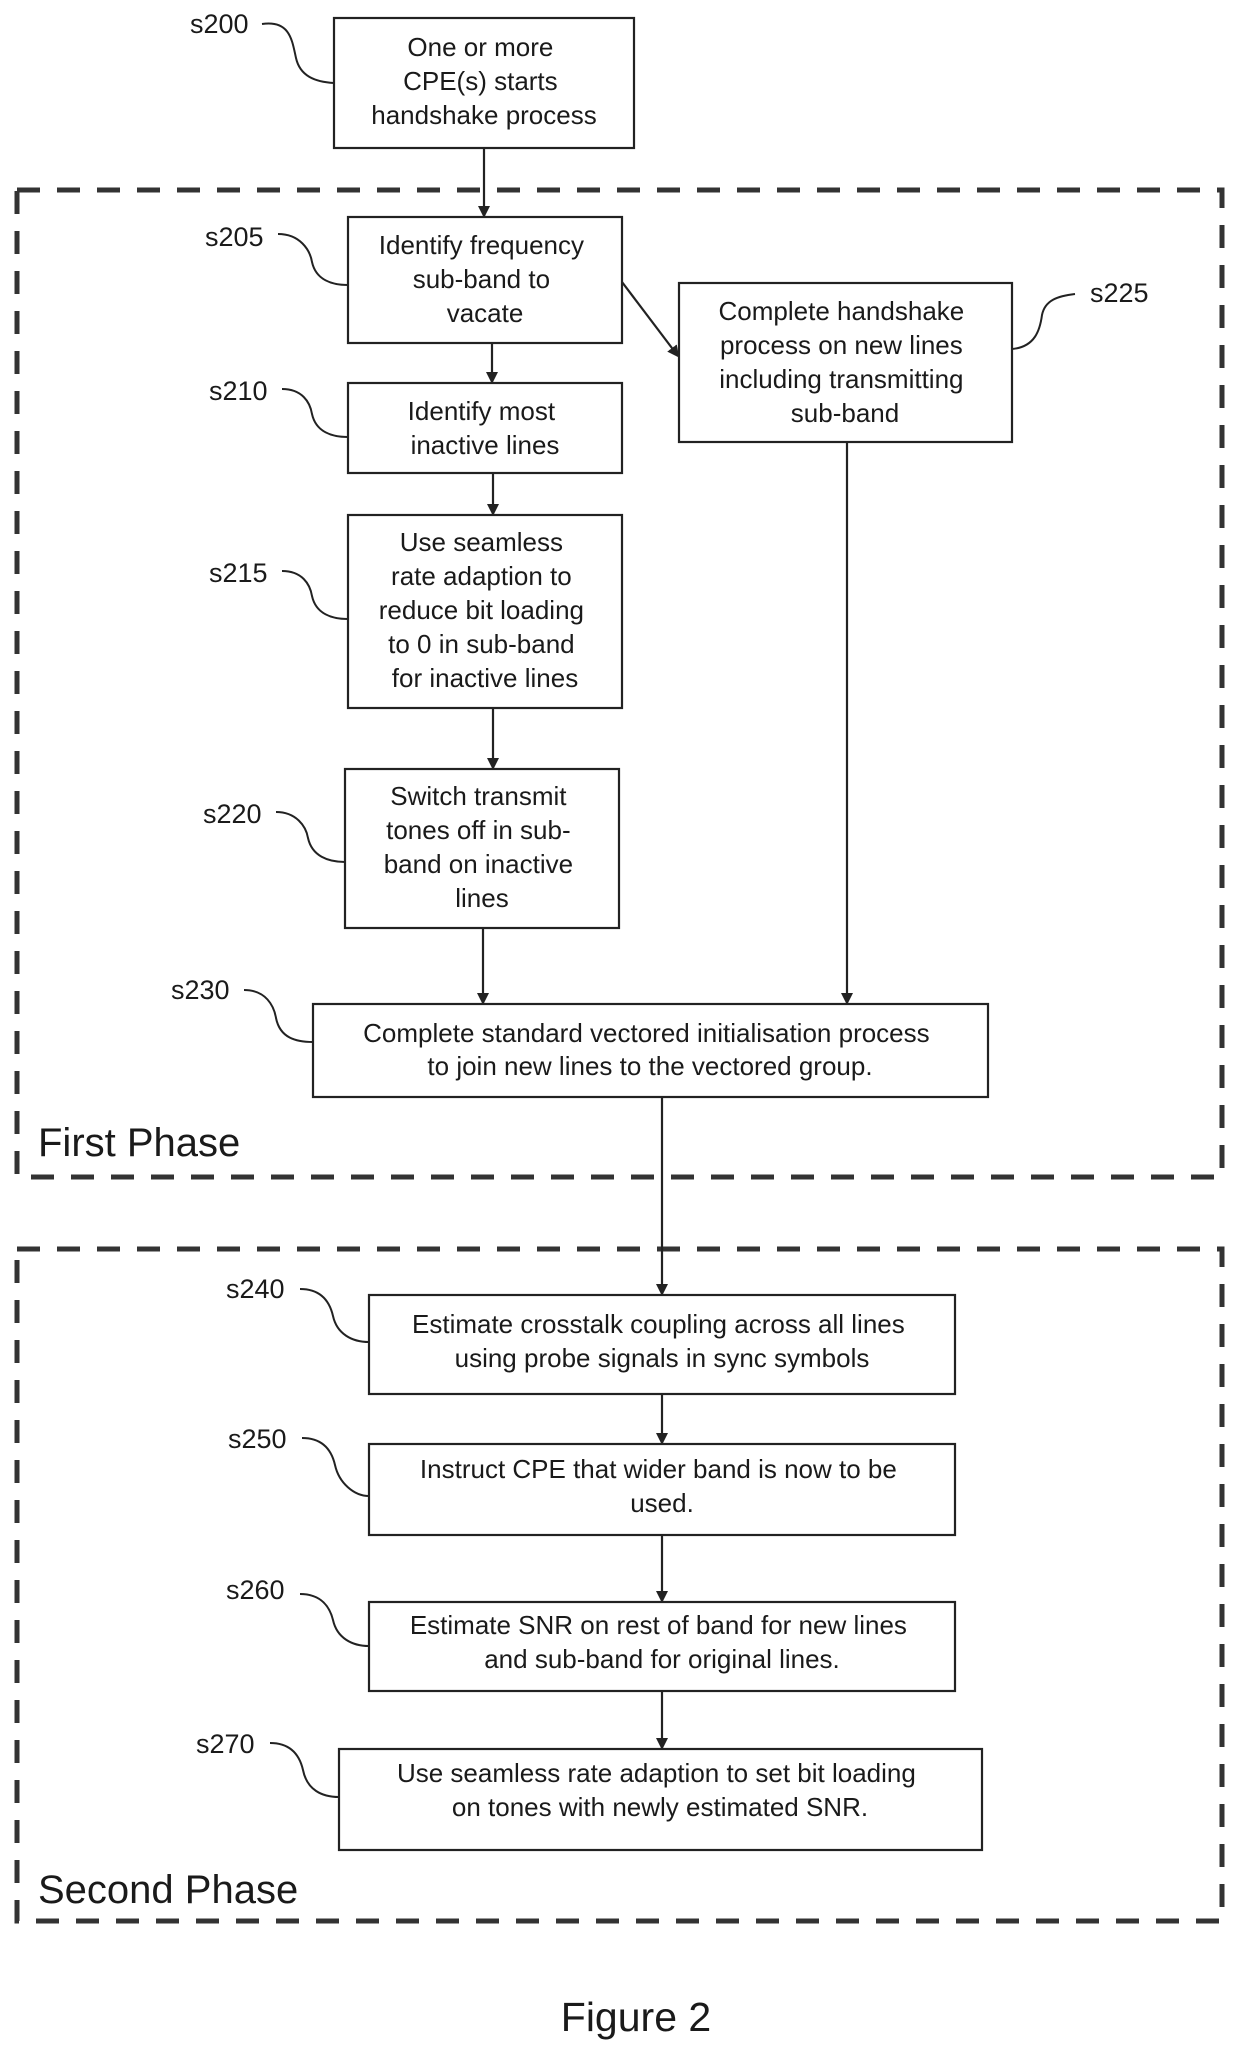  I want to click on edge-s205-s225, so click(650, 319).